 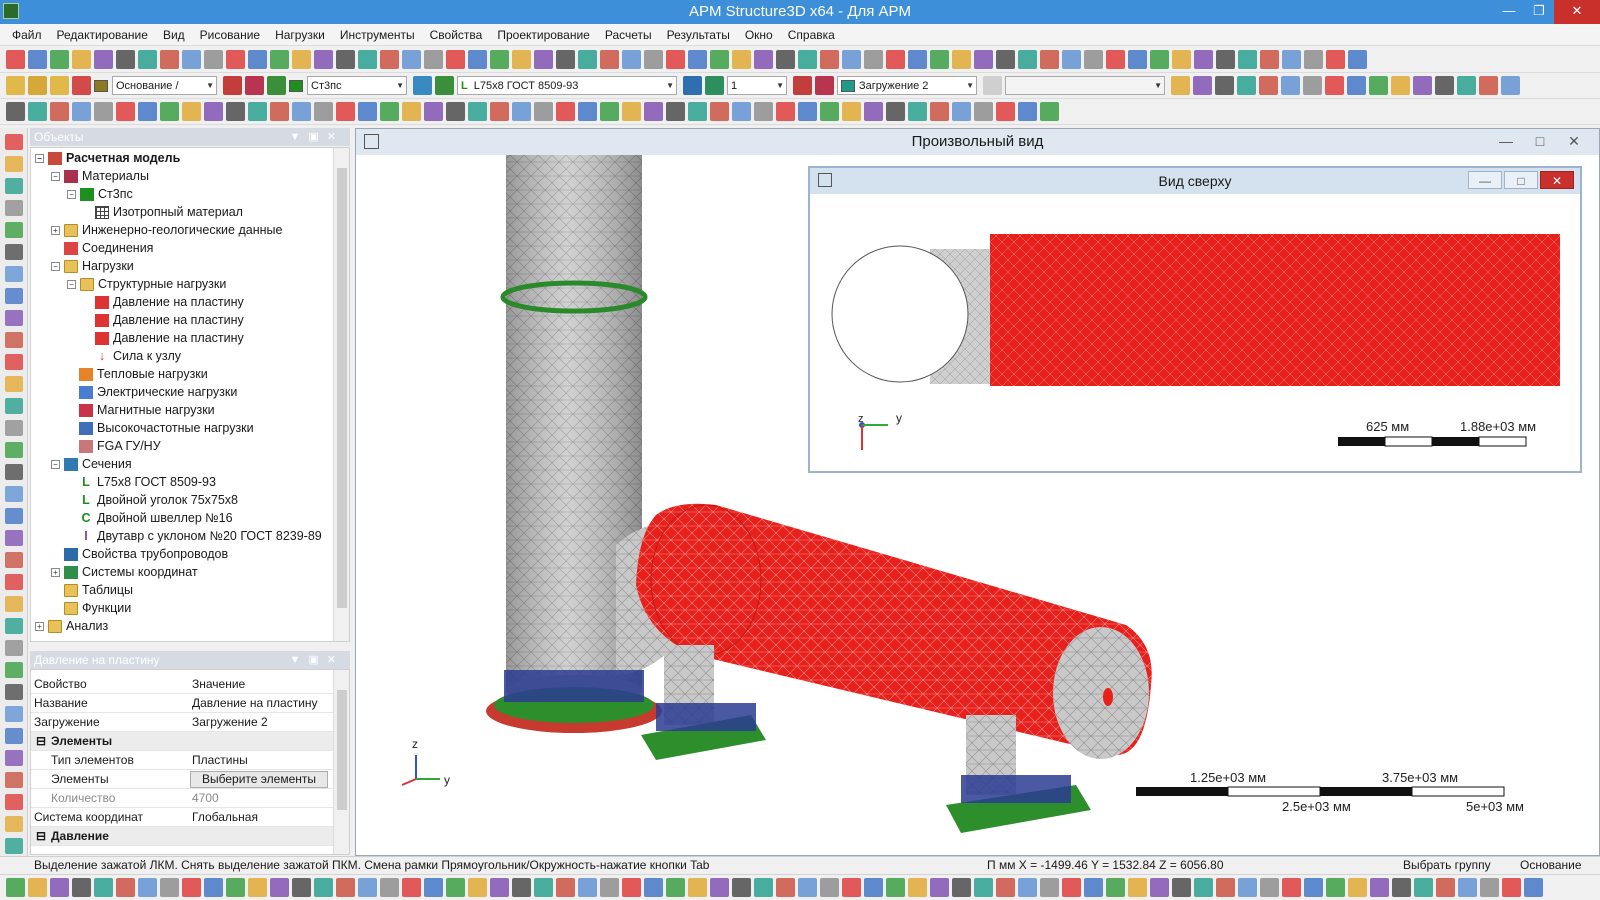 I want to click on tree-item-pressure-1: Давление на пластину, so click(x=169, y=302).